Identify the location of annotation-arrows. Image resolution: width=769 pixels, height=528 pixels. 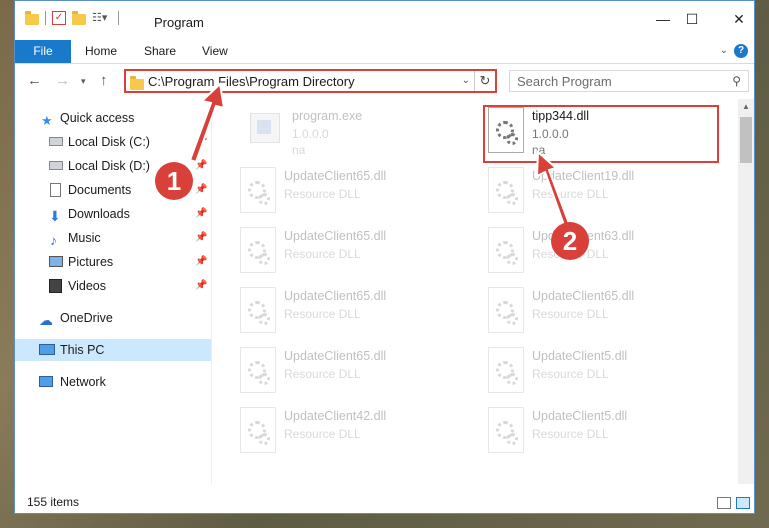
(380, 155).